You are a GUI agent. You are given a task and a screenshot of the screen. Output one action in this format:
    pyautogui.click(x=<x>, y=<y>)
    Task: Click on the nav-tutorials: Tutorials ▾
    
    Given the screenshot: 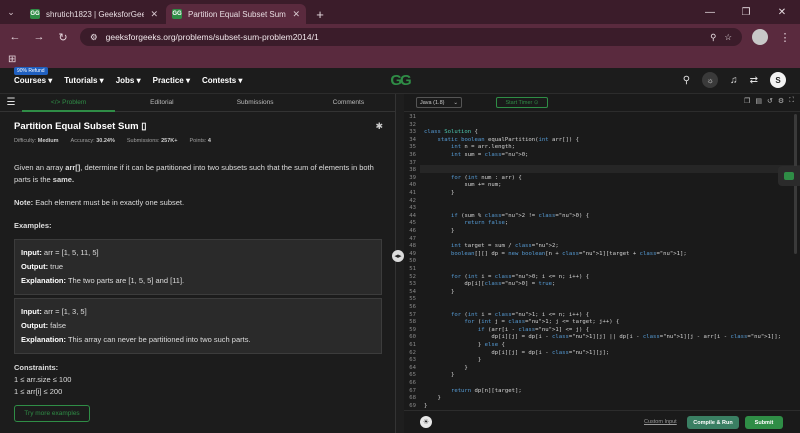 What is the action you would take?
    pyautogui.click(x=83, y=80)
    